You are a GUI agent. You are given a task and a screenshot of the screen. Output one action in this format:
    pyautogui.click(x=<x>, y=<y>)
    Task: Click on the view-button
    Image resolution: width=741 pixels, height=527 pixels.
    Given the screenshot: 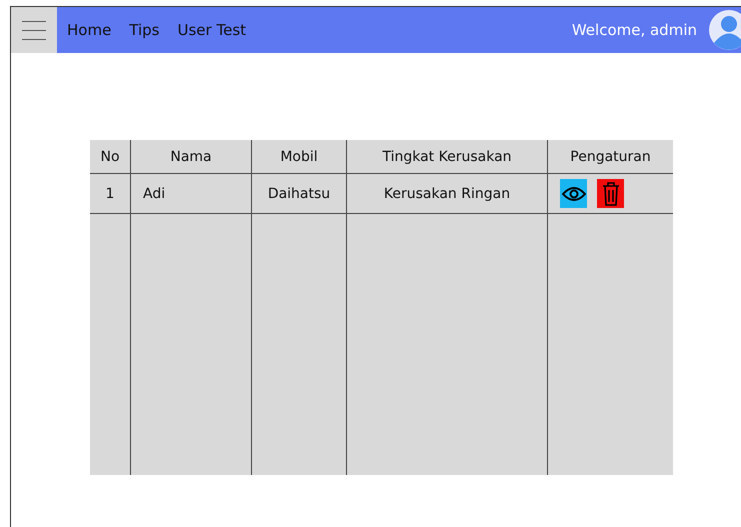 What is the action you would take?
    pyautogui.click(x=573, y=193)
    